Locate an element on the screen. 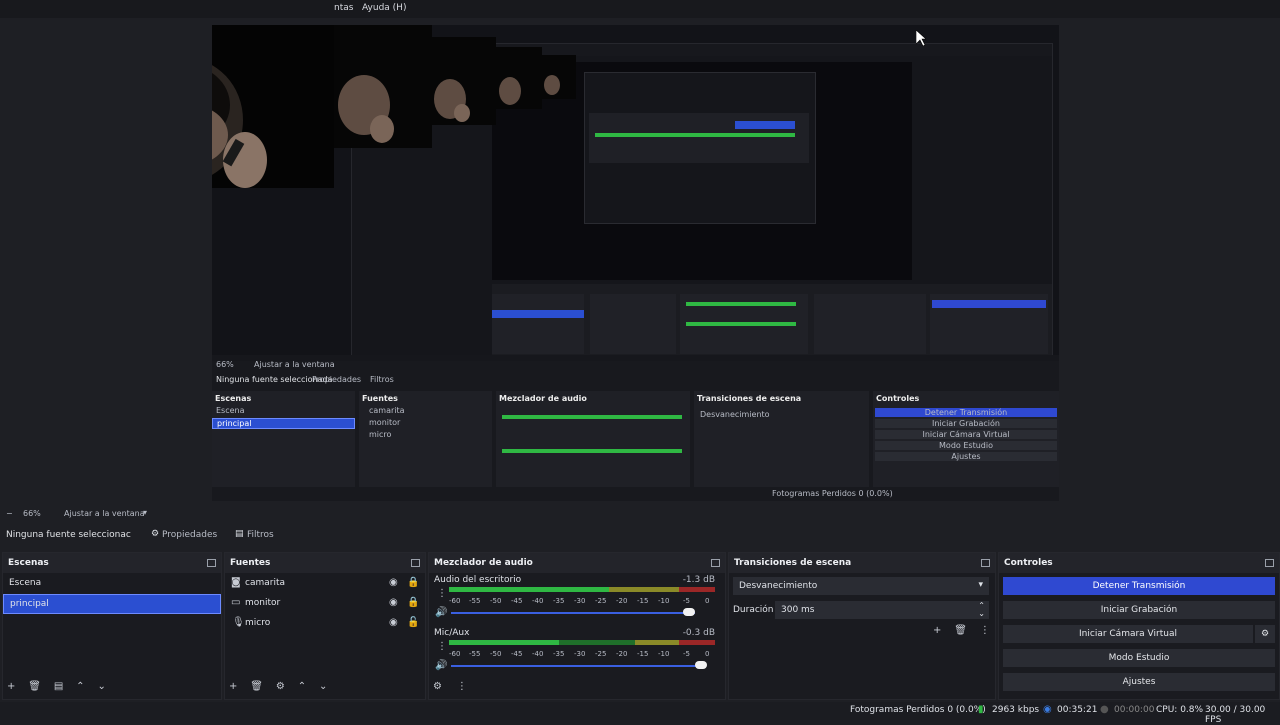  nested-fit-label: Ajustar a la ventana is located at coordinates (294, 364).